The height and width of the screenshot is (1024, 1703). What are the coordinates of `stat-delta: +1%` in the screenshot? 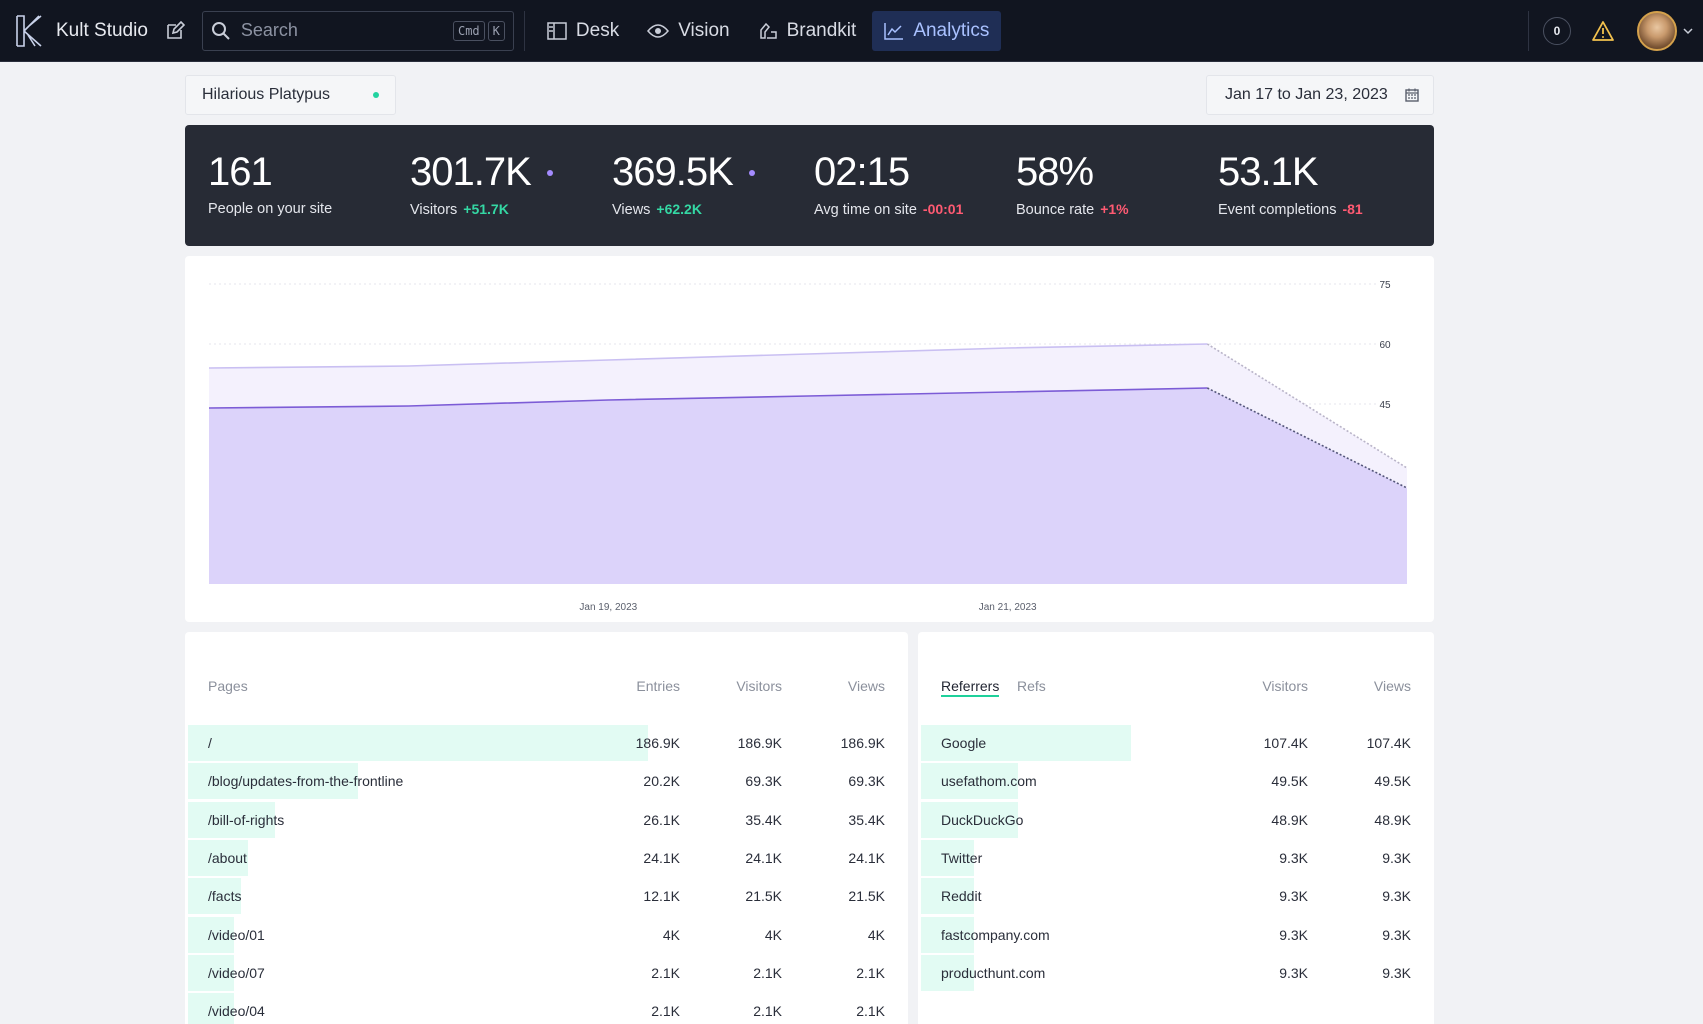 It's located at (1114, 209).